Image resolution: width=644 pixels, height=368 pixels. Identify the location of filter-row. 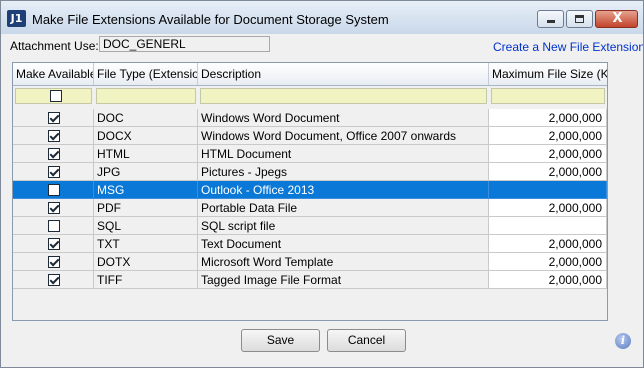
(310, 96).